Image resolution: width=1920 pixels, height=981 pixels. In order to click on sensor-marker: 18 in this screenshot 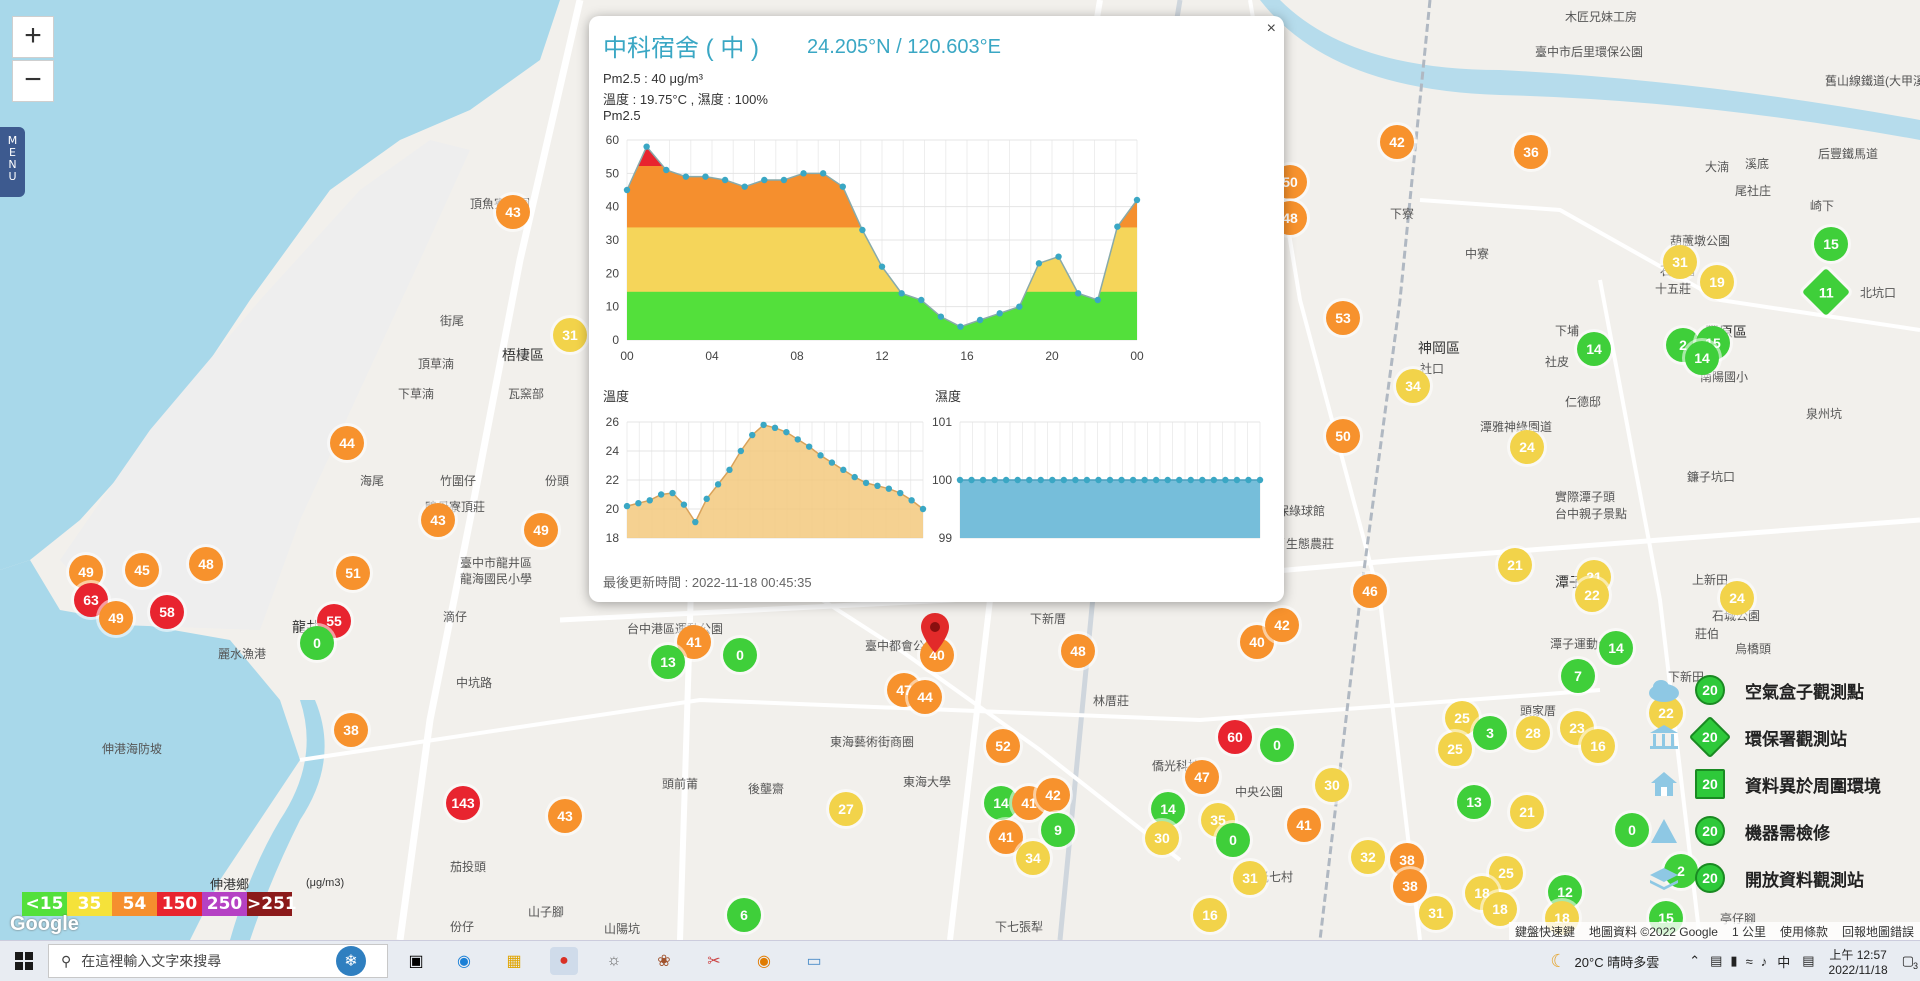, I will do `click(1500, 909)`.